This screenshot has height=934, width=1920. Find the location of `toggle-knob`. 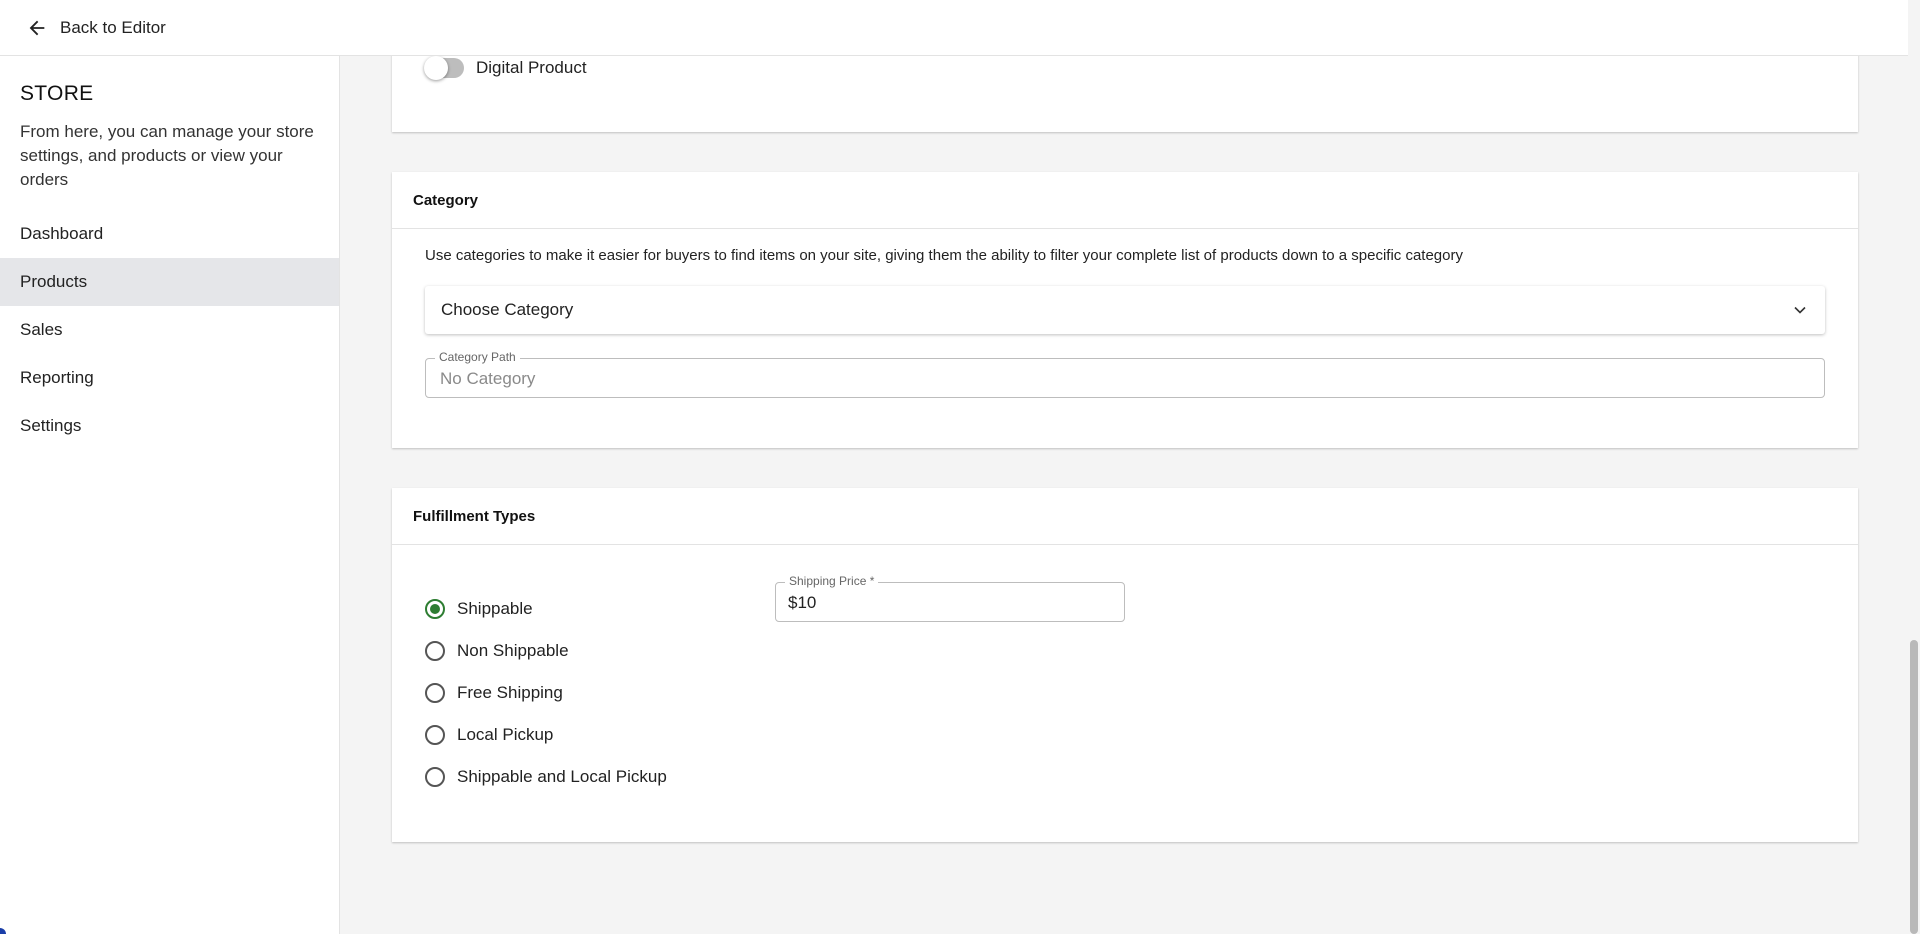

toggle-knob is located at coordinates (436, 68).